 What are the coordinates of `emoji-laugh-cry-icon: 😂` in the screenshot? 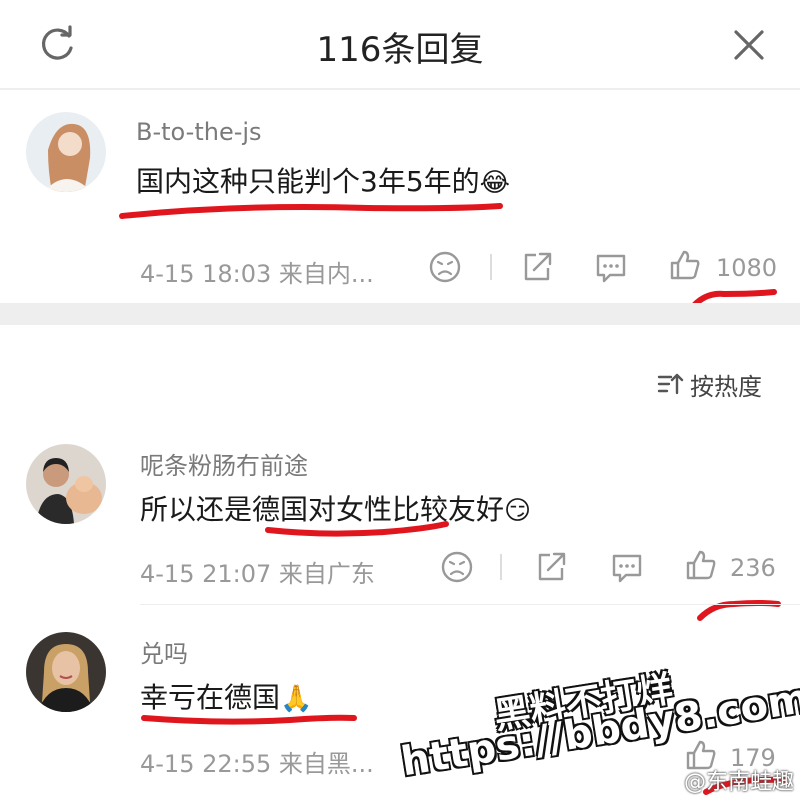 It's located at (495, 183).